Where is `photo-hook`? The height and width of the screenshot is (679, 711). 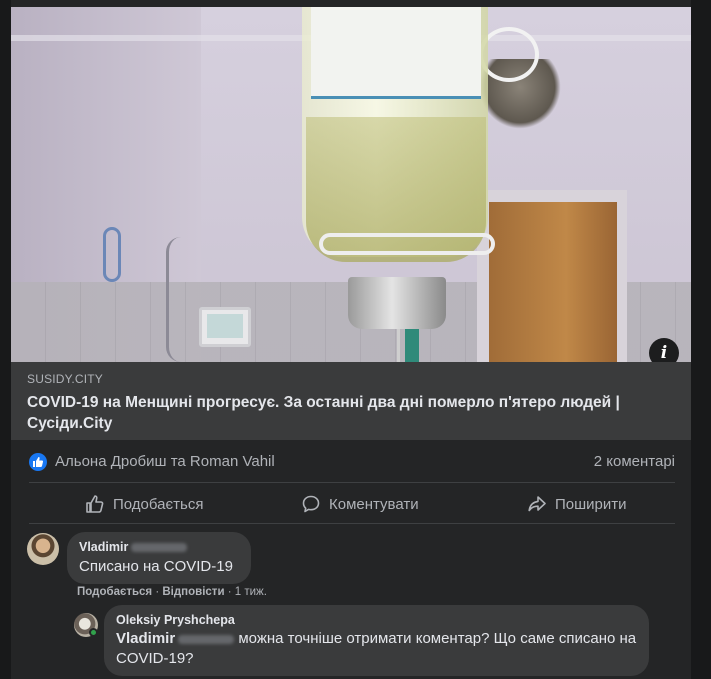 photo-hook is located at coordinates (112, 254).